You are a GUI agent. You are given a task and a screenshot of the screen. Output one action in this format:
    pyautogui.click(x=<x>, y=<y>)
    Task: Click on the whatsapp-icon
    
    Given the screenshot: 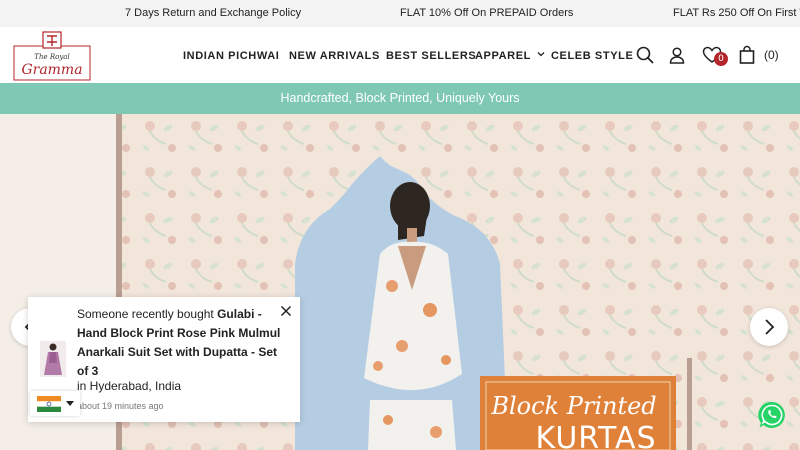 What is the action you would take?
    pyautogui.click(x=772, y=415)
    